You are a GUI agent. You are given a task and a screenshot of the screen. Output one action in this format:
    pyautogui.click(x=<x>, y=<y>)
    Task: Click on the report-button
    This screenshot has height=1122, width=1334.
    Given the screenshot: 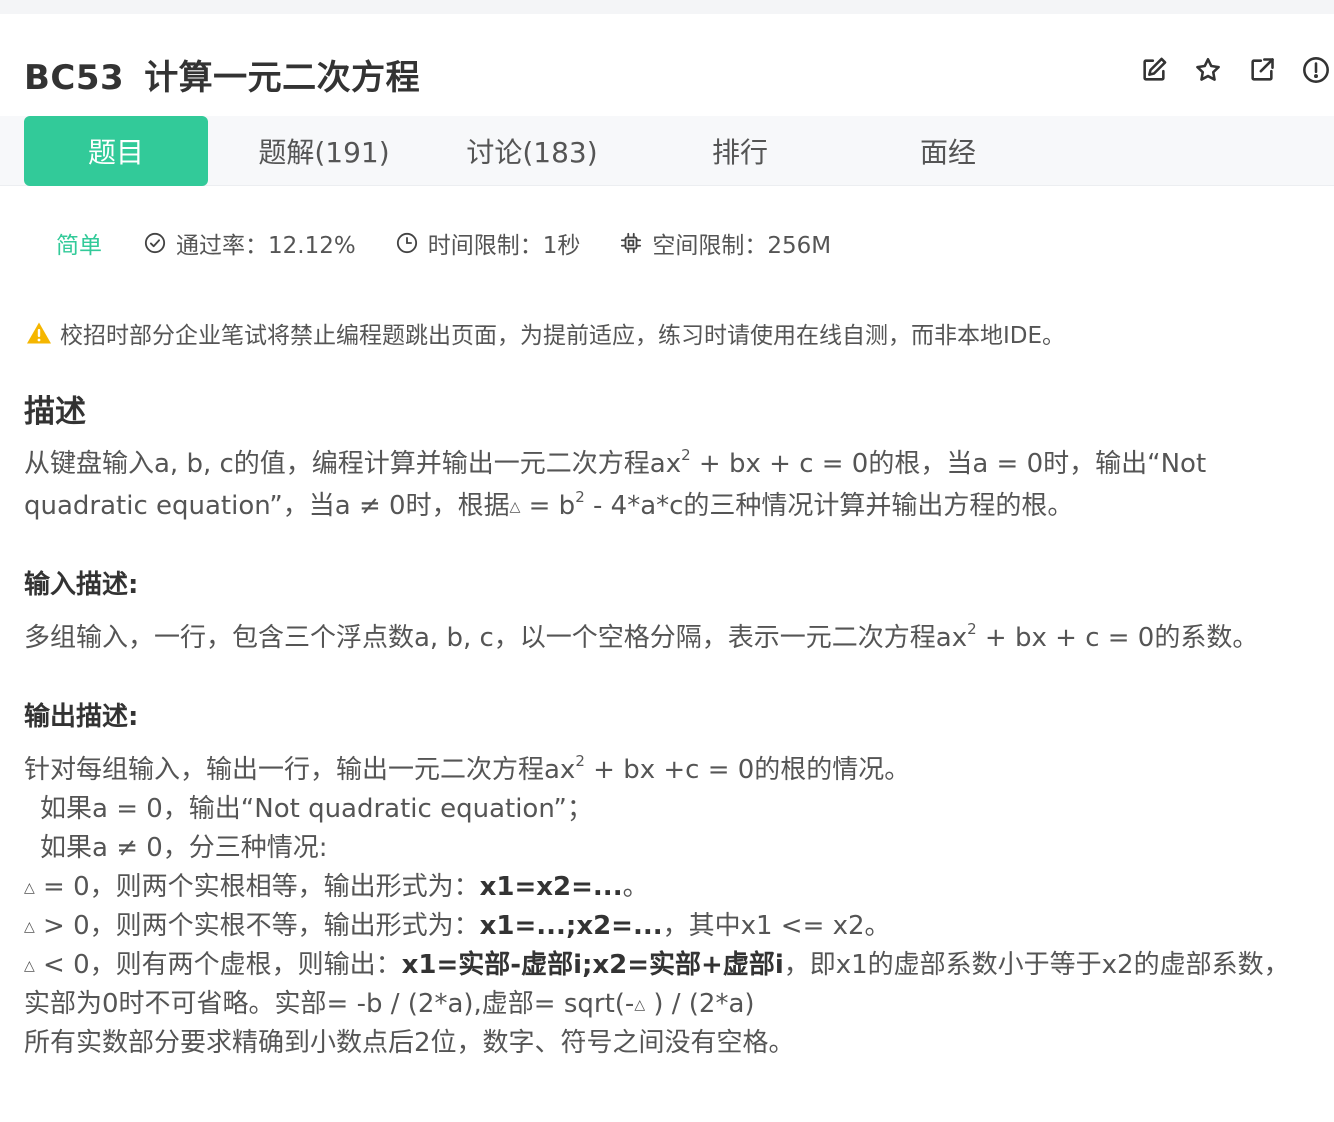 What is the action you would take?
    pyautogui.click(x=1316, y=70)
    